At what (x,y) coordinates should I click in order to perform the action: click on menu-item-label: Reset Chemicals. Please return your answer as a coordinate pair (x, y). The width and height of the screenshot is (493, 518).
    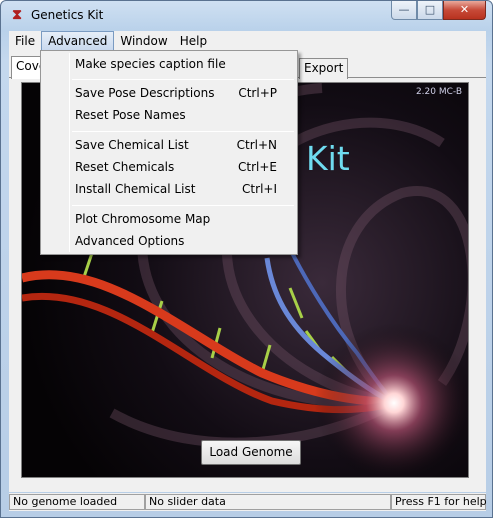
    Looking at the image, I should click on (125, 167).